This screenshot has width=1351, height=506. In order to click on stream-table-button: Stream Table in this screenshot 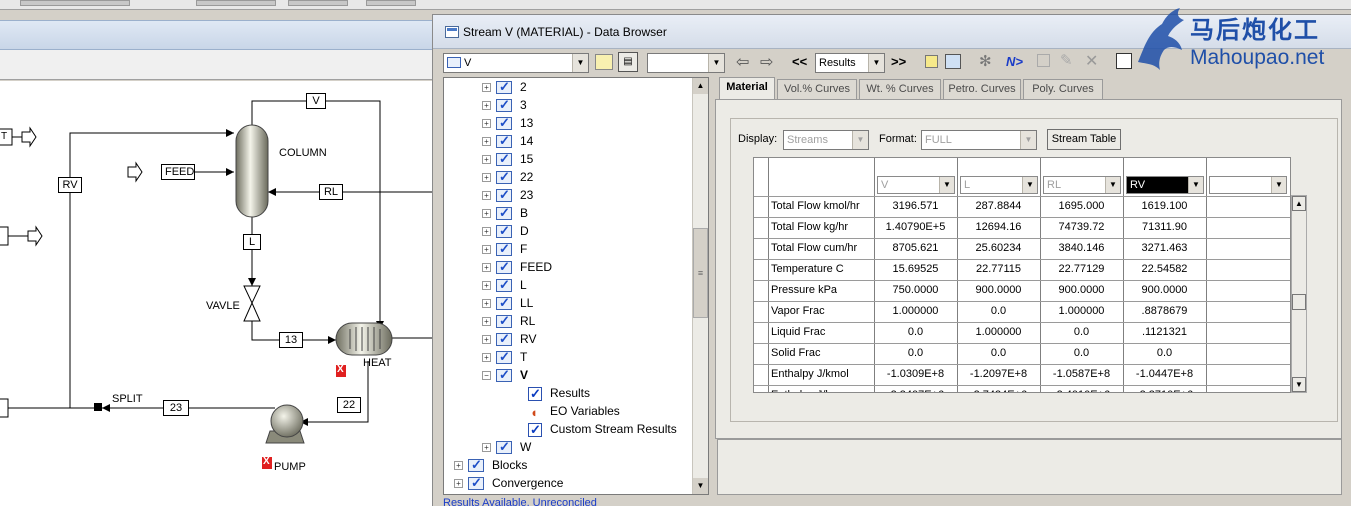, I will do `click(1084, 139)`.